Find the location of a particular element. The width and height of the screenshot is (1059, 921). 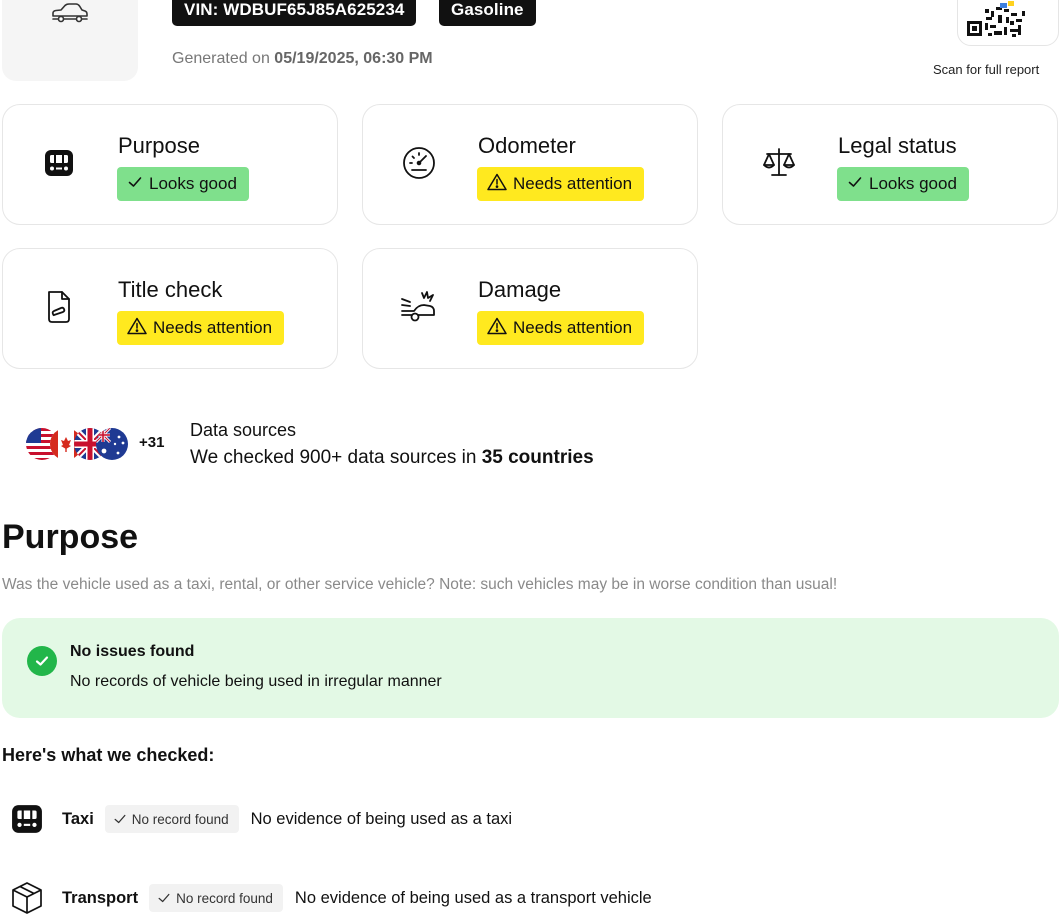

card-title: Title check is located at coordinates (170, 289).